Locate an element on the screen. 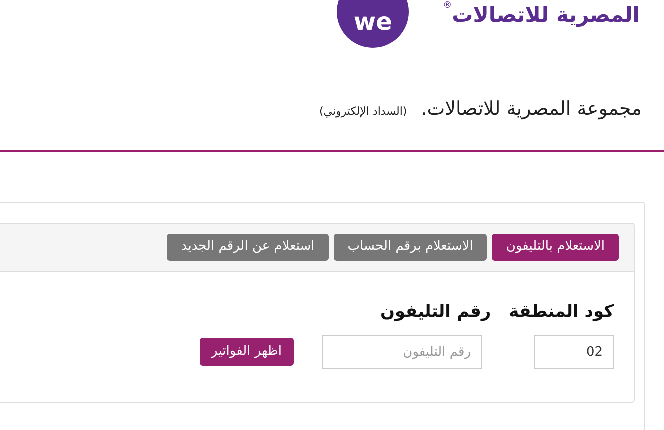  tab: الاستعلام بالتليفون is located at coordinates (555, 247).